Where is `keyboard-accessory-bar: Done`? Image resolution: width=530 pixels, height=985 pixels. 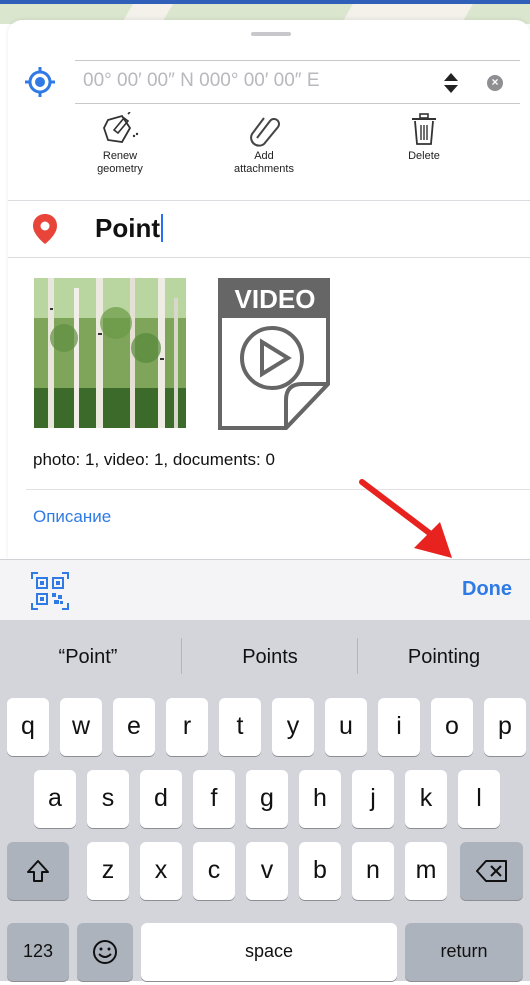 keyboard-accessory-bar: Done is located at coordinates (265, 590).